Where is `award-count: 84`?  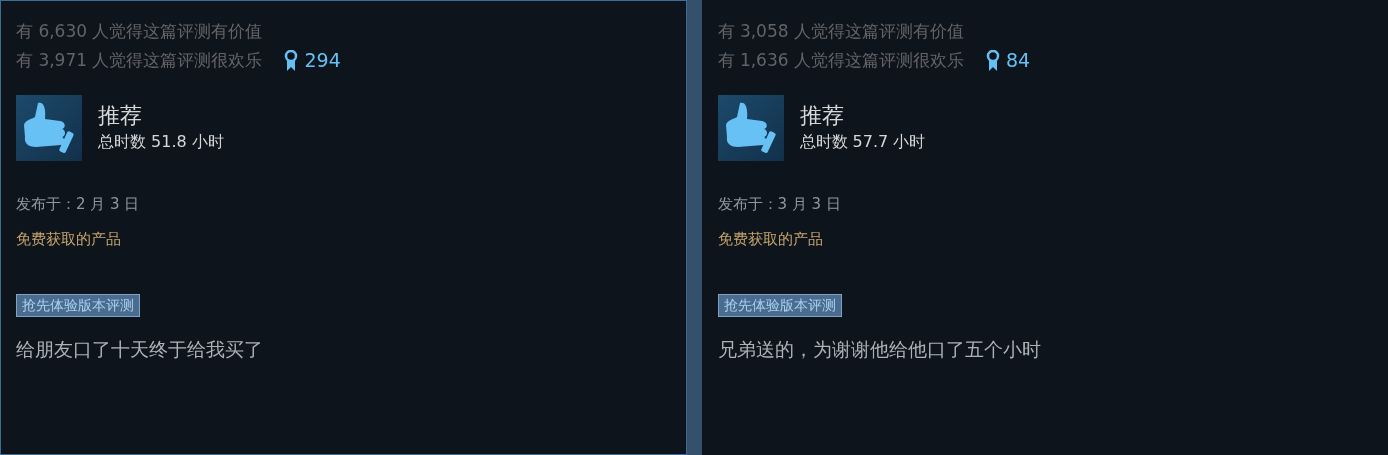 award-count: 84 is located at coordinates (1018, 61).